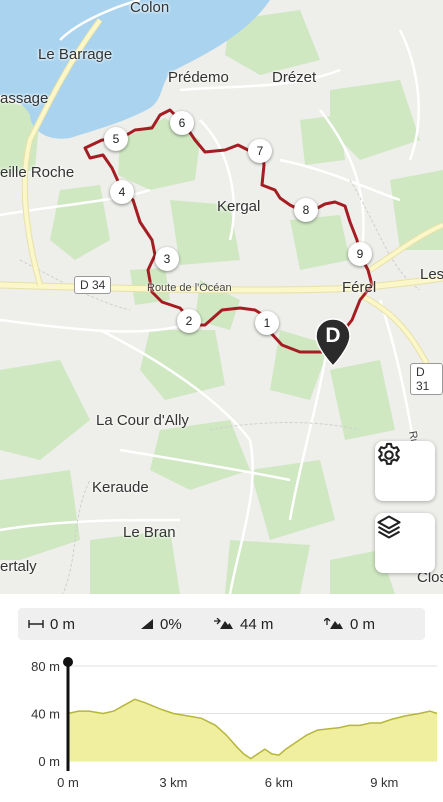 The height and width of the screenshot is (802, 443). What do you see at coordinates (384, 782) in the screenshot?
I see `x-tick-label: 9 km` at bounding box center [384, 782].